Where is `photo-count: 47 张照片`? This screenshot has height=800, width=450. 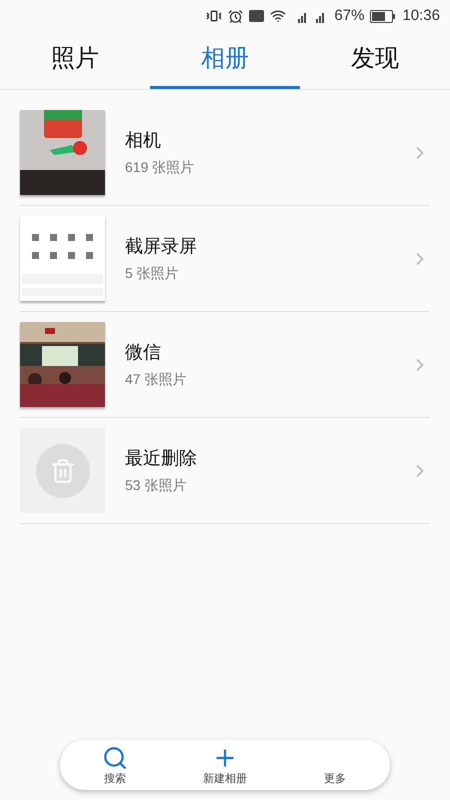 photo-count: 47 张照片 is located at coordinates (156, 379).